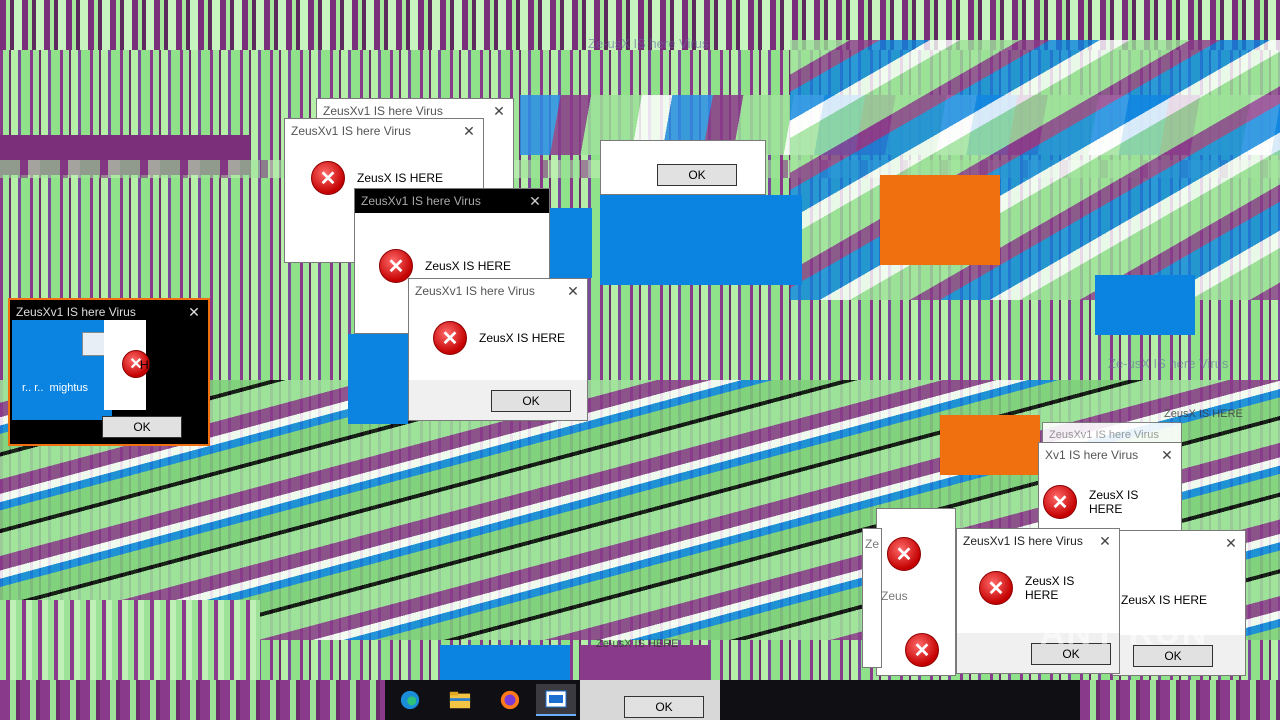 This screenshot has height=720, width=1280. Describe the element at coordinates (410, 700) in the screenshot. I see `edge-icon` at that location.